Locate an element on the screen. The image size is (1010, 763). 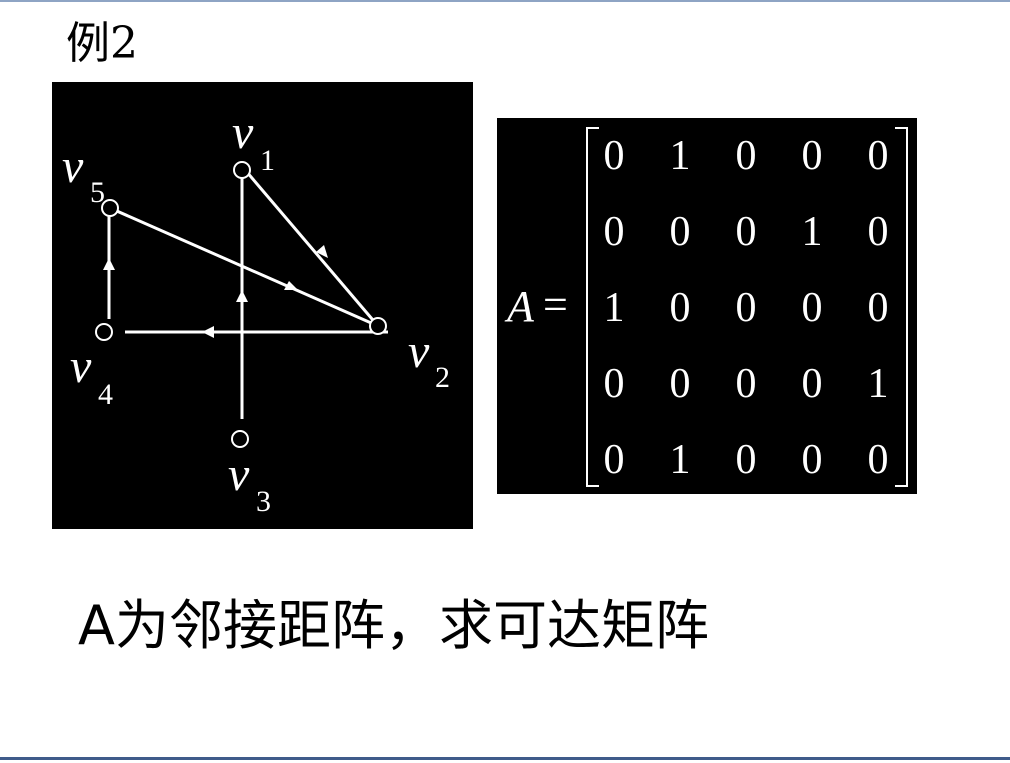
label-v5: v is located at coordinates (73, 166).